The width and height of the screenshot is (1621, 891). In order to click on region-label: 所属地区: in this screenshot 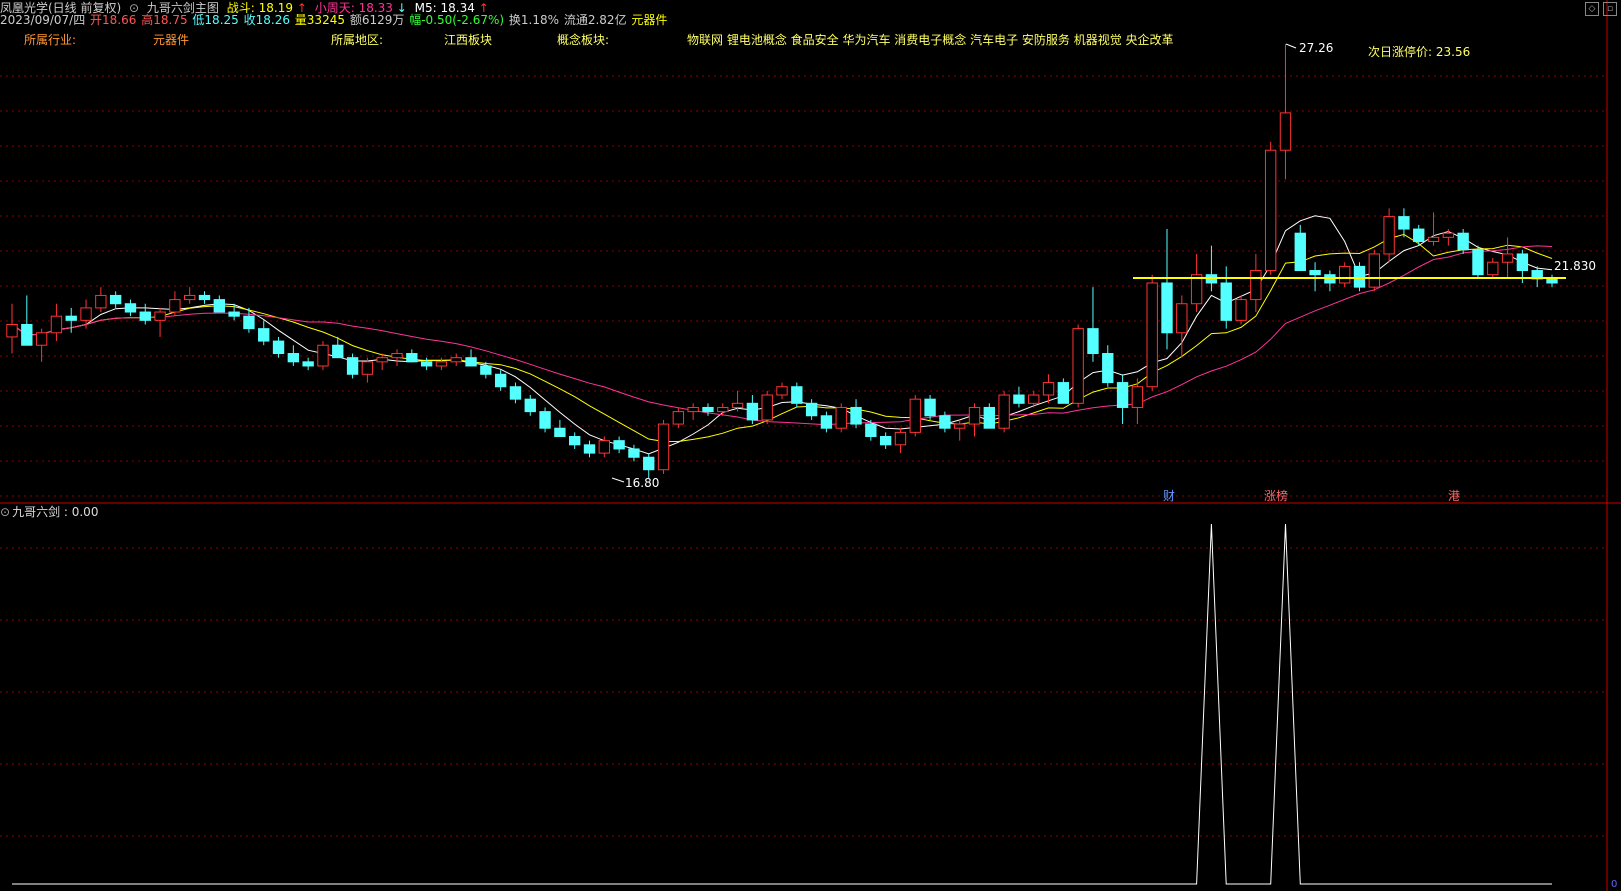, I will do `click(357, 40)`.